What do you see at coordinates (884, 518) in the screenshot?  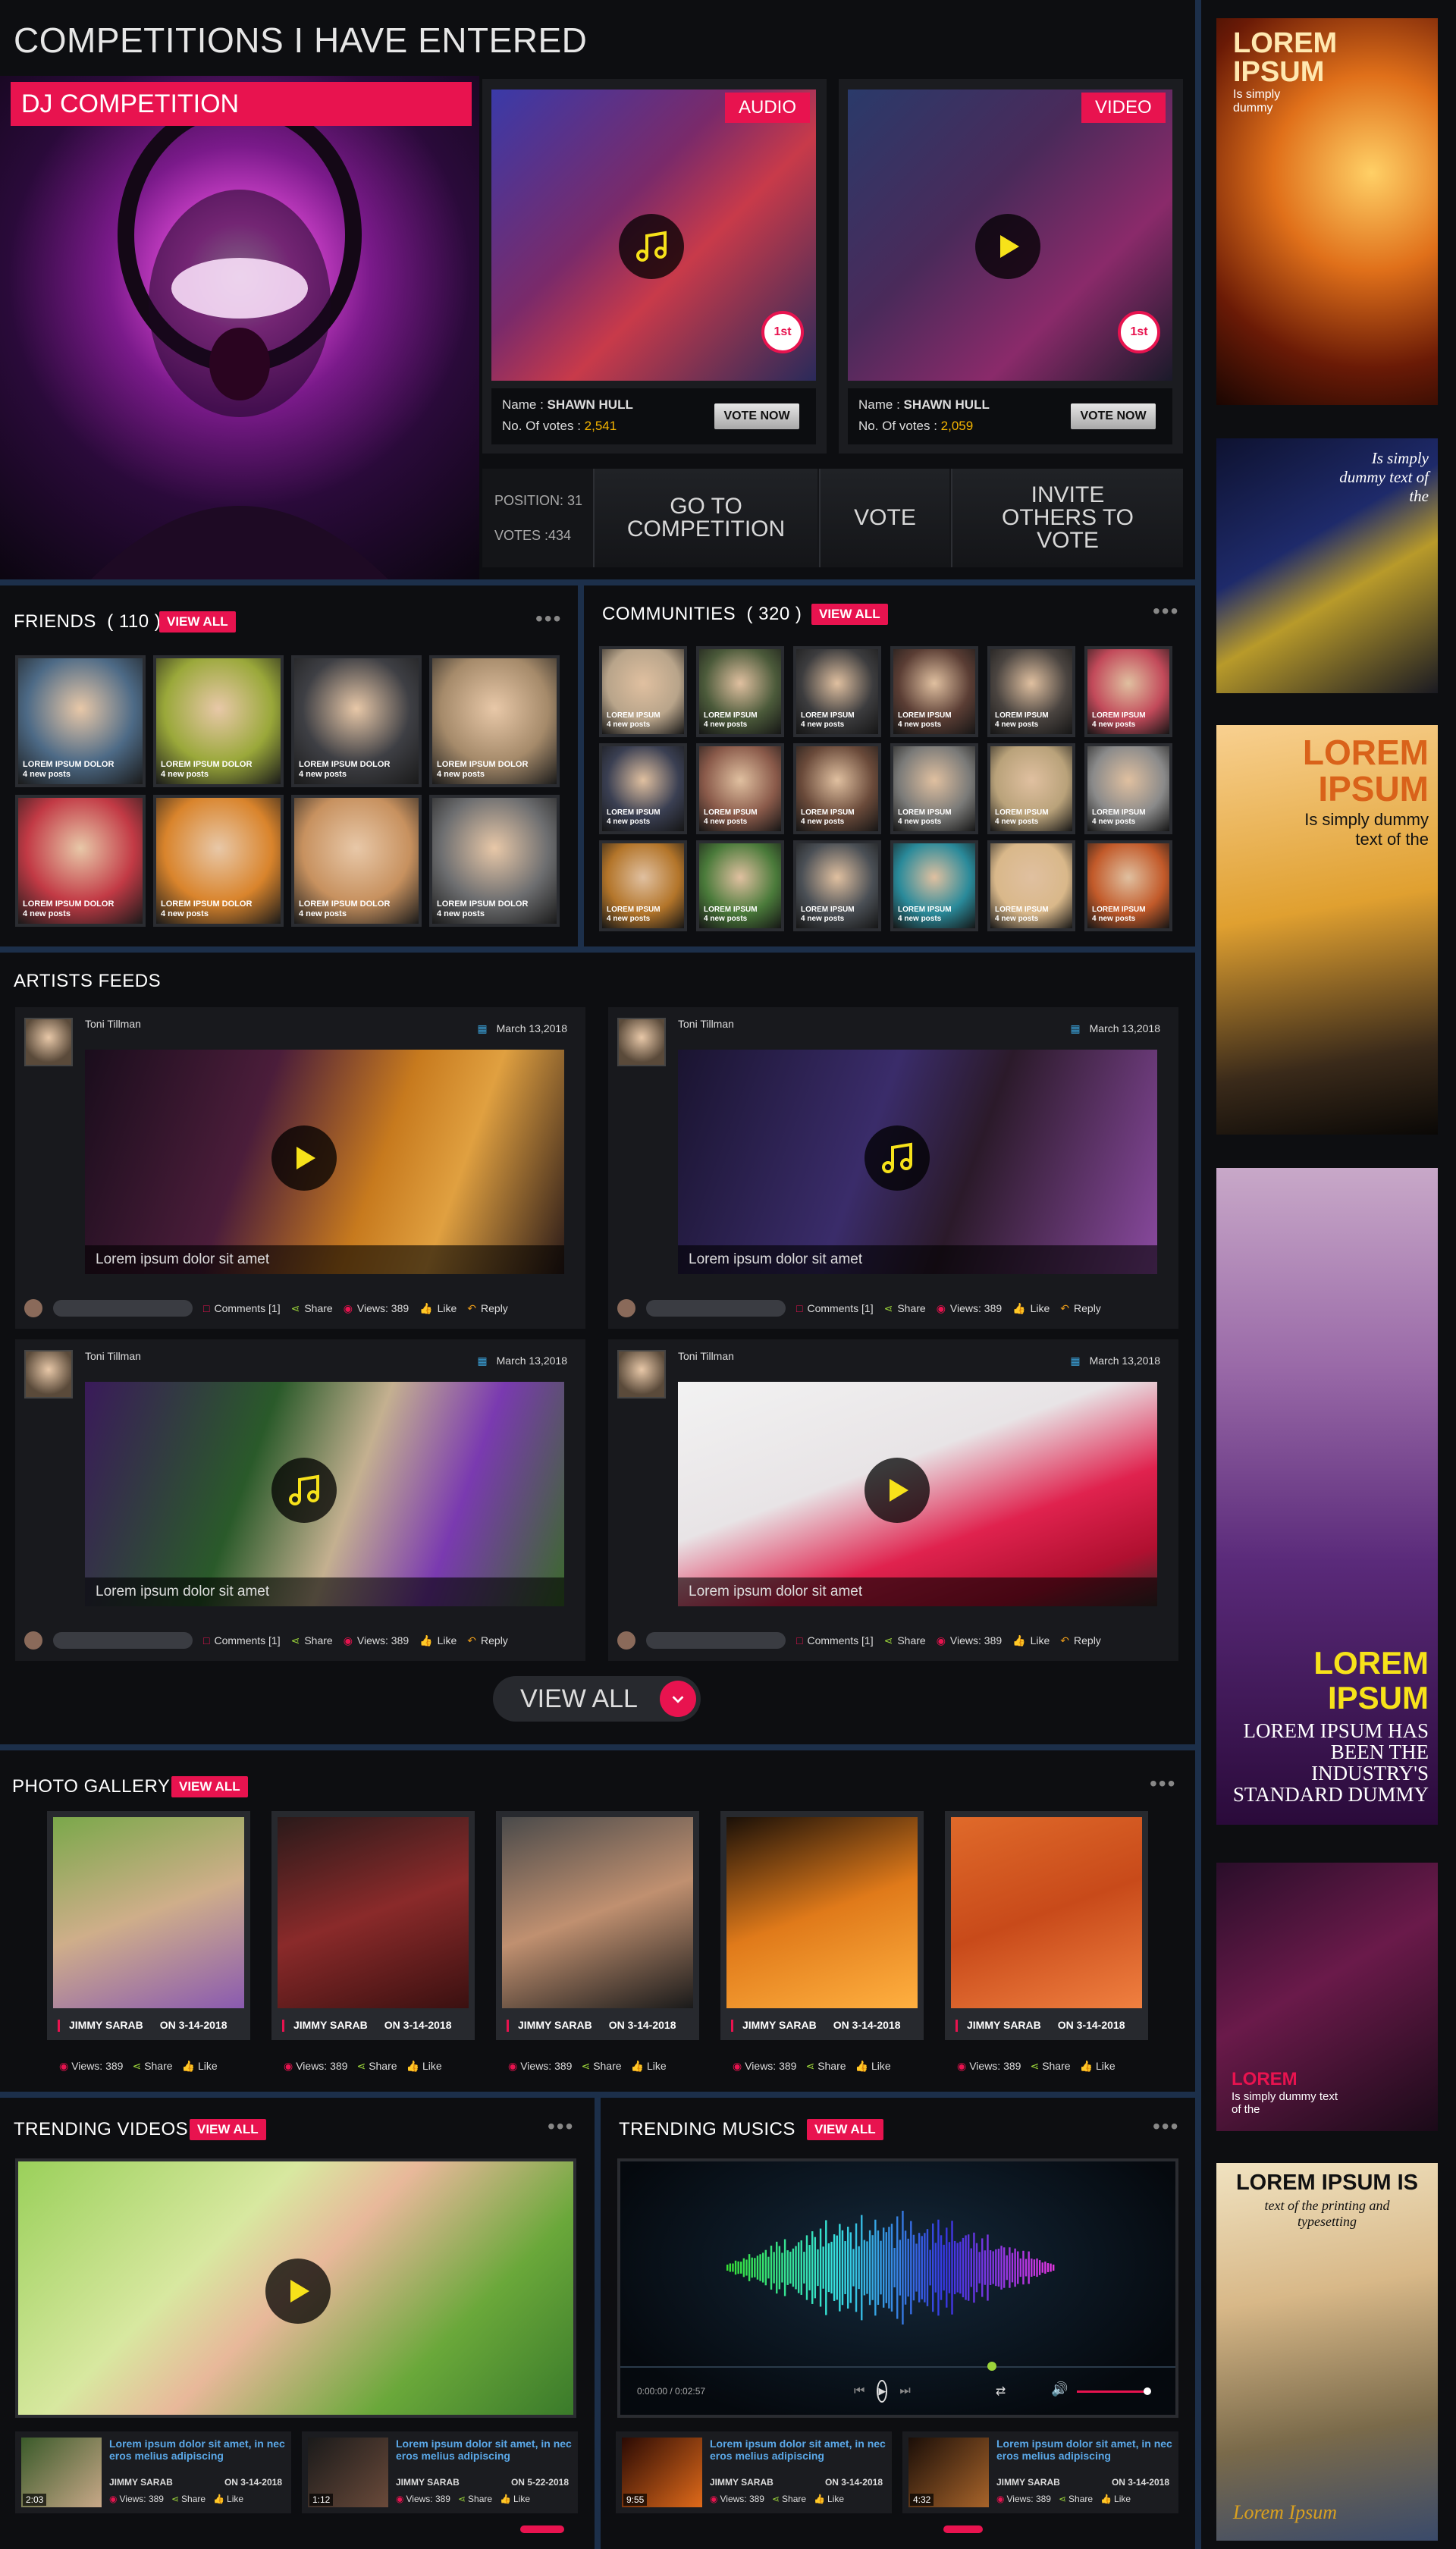 I see `vote-button: VOTE` at bounding box center [884, 518].